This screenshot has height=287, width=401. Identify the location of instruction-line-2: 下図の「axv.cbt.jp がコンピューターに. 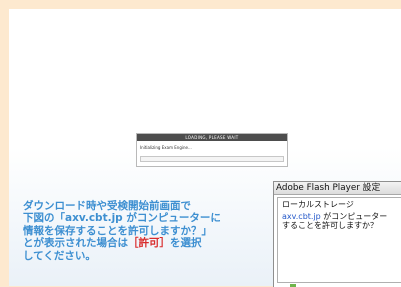
(148, 218).